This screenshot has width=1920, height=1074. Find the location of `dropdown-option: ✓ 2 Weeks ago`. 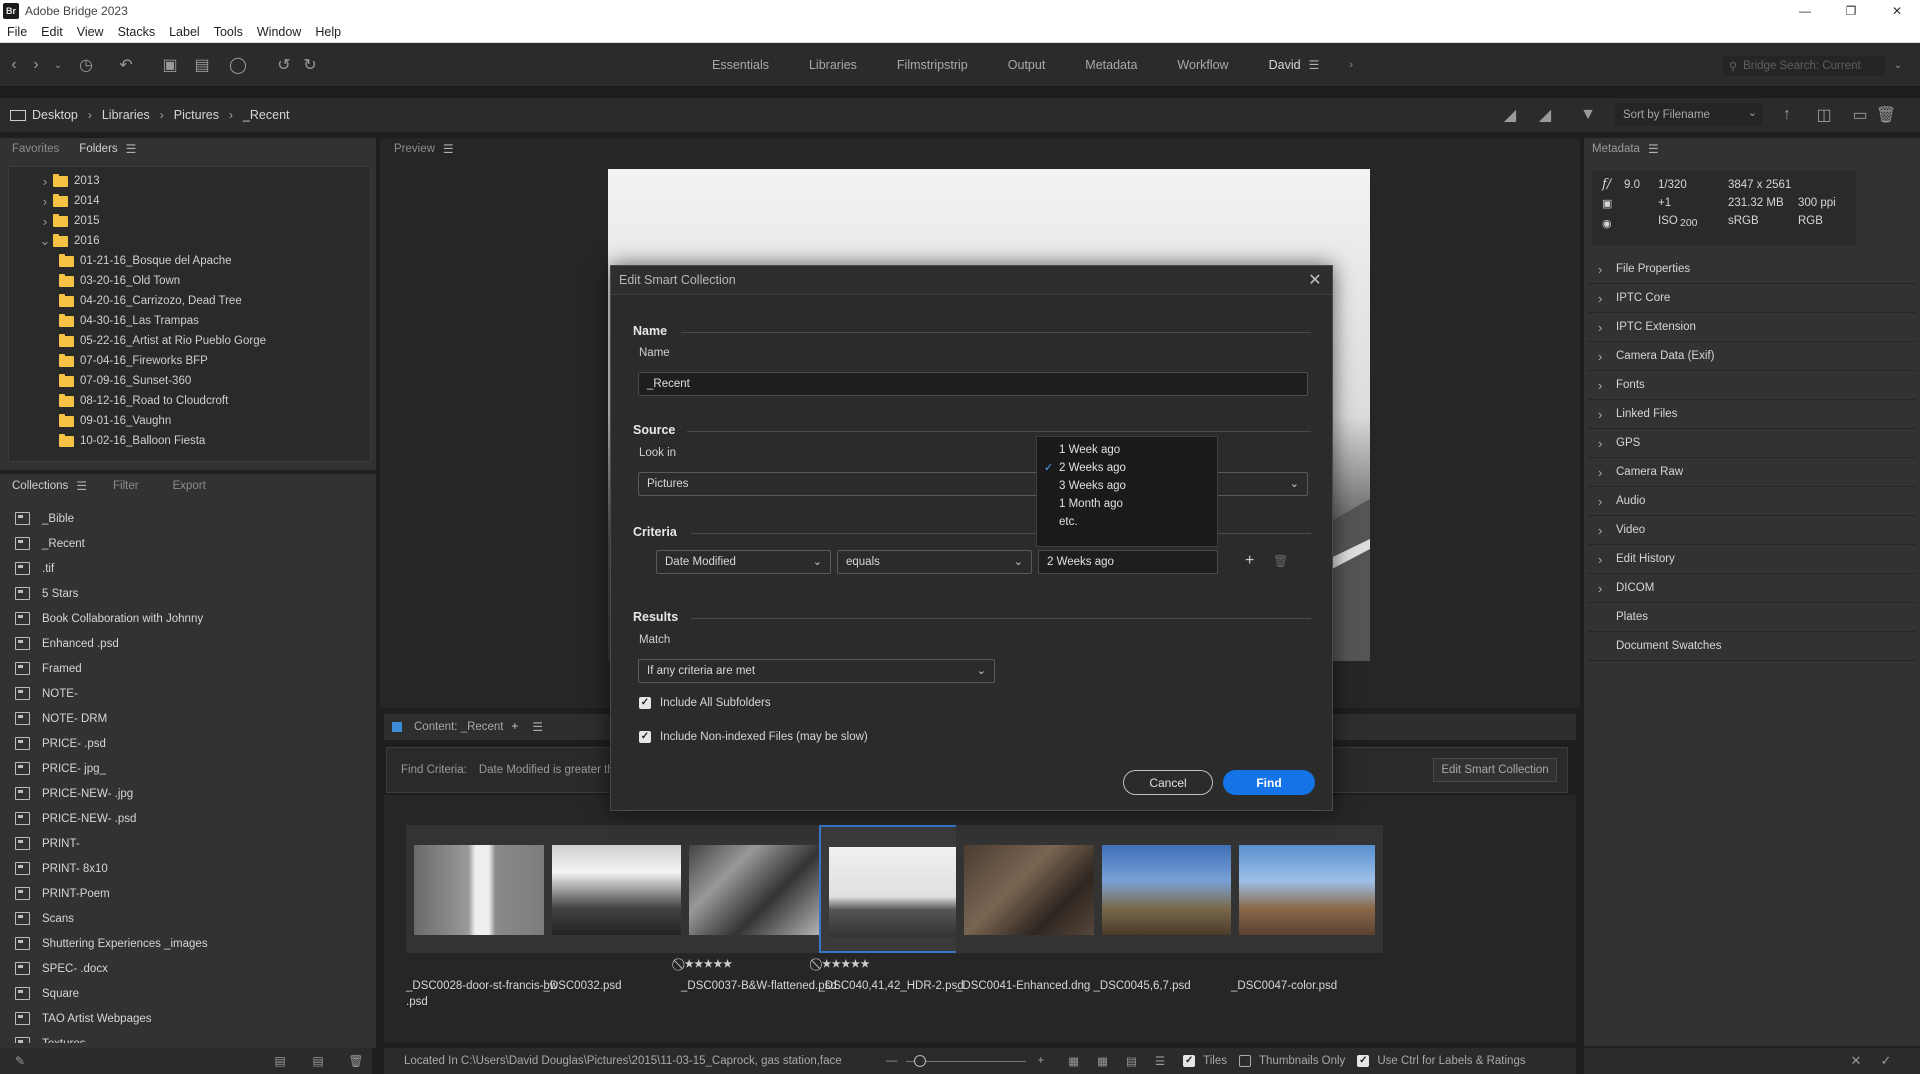

dropdown-option: ✓ 2 Weeks ago is located at coordinates (1127, 468).